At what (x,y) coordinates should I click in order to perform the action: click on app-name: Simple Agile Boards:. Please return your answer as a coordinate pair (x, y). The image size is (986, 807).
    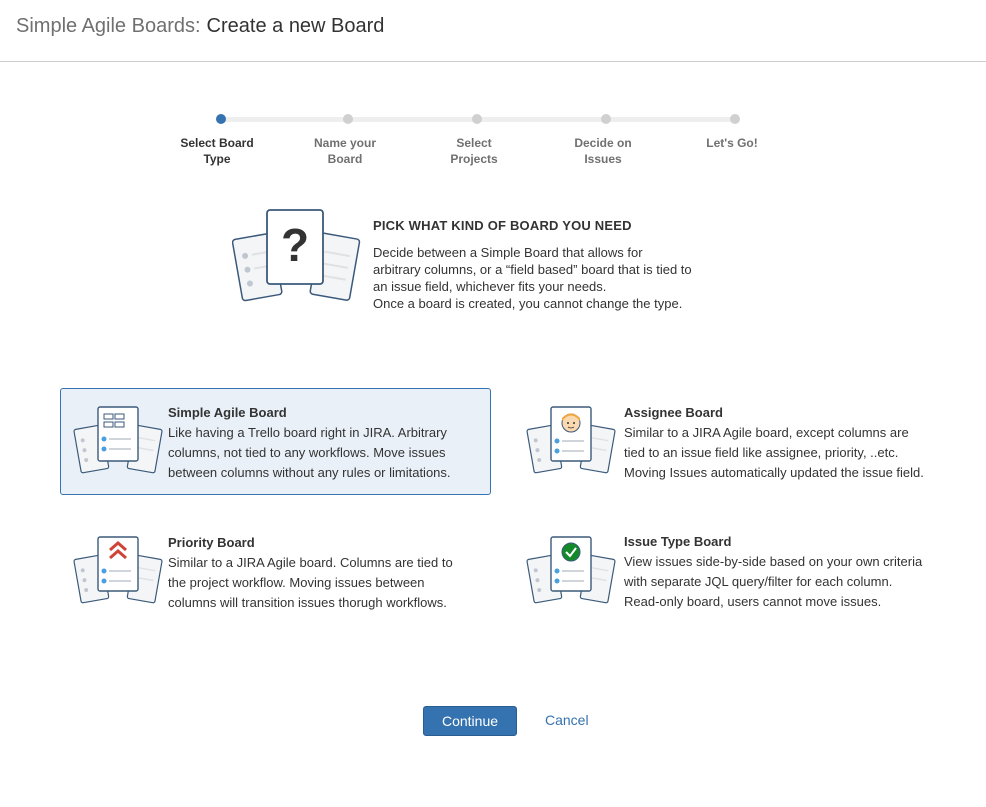
    Looking at the image, I should click on (108, 26).